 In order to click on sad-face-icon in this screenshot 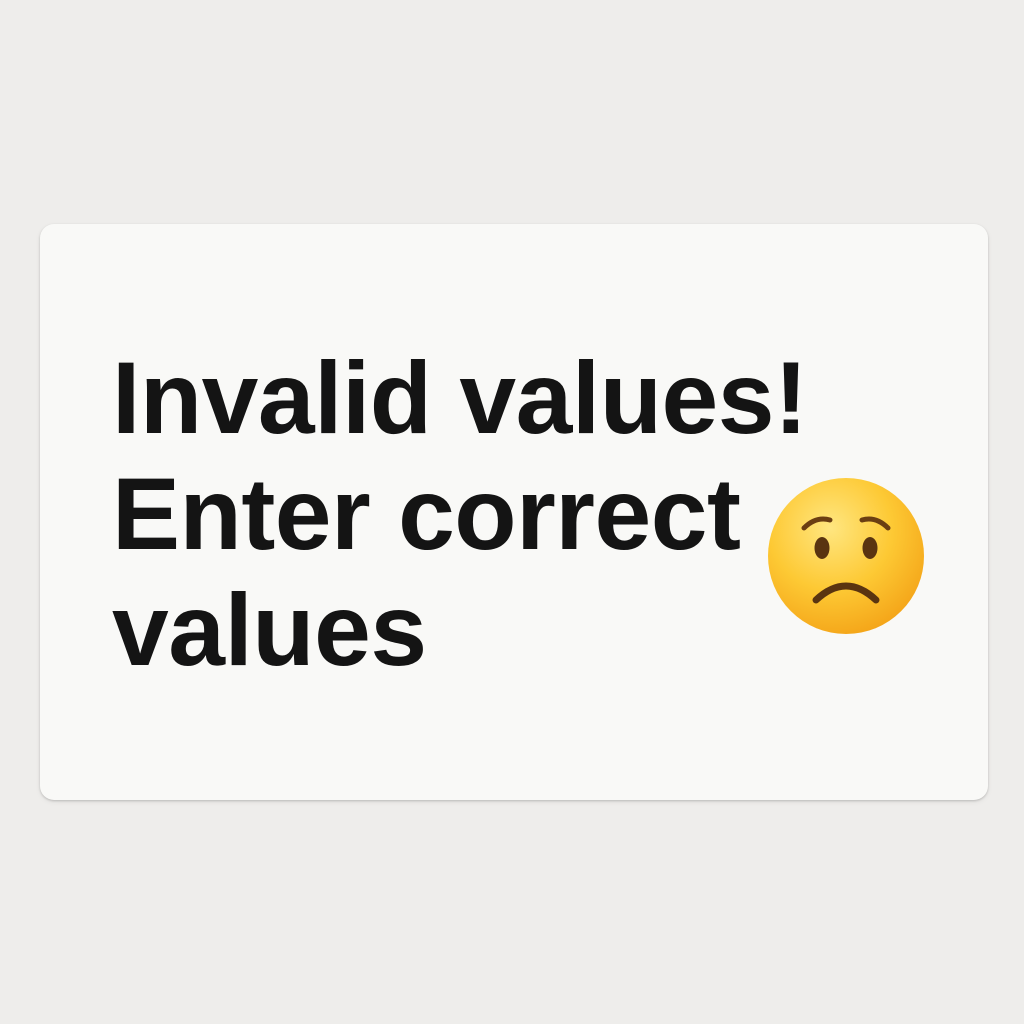, I will do `click(846, 556)`.